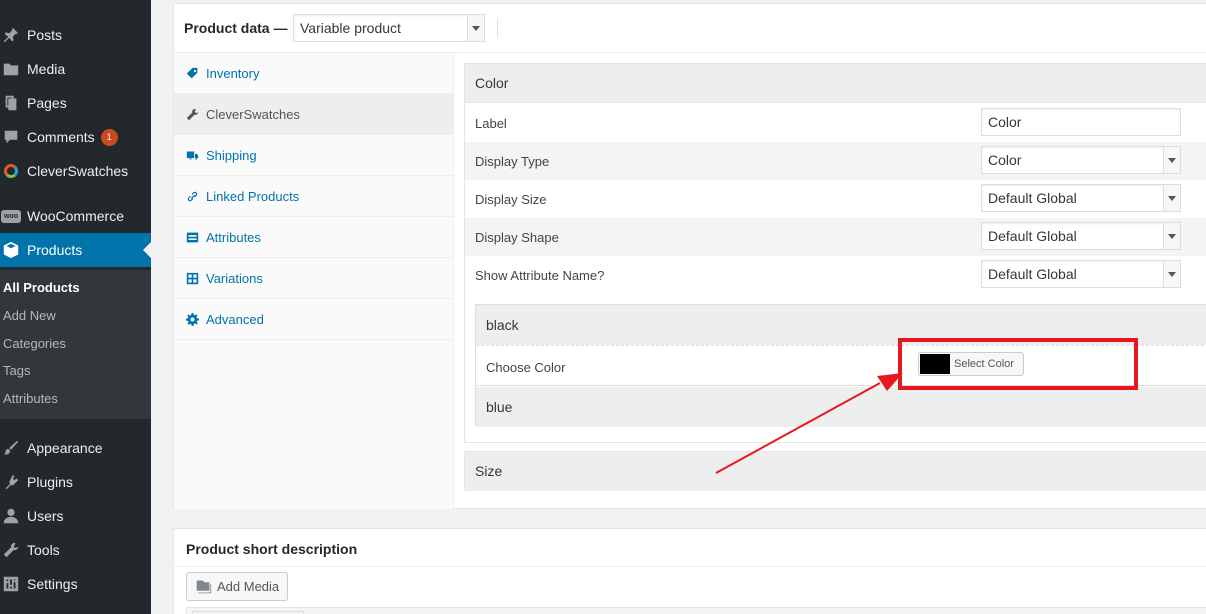 The width and height of the screenshot is (1206, 614). Describe the element at coordinates (192, 155) in the screenshot. I see `truck-icon` at that location.